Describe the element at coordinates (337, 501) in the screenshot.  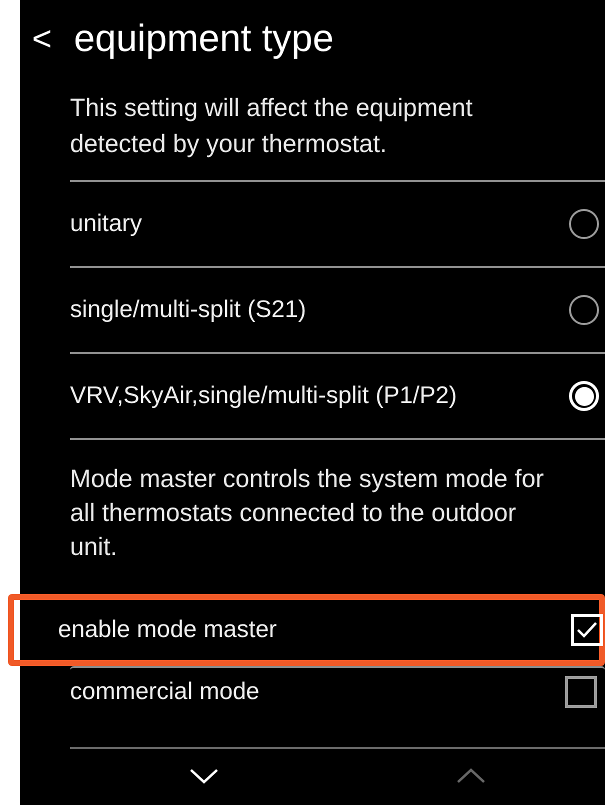
I see `note-text: Mode master controls the system mode for all thermostats connected to the outdoor unit.` at that location.